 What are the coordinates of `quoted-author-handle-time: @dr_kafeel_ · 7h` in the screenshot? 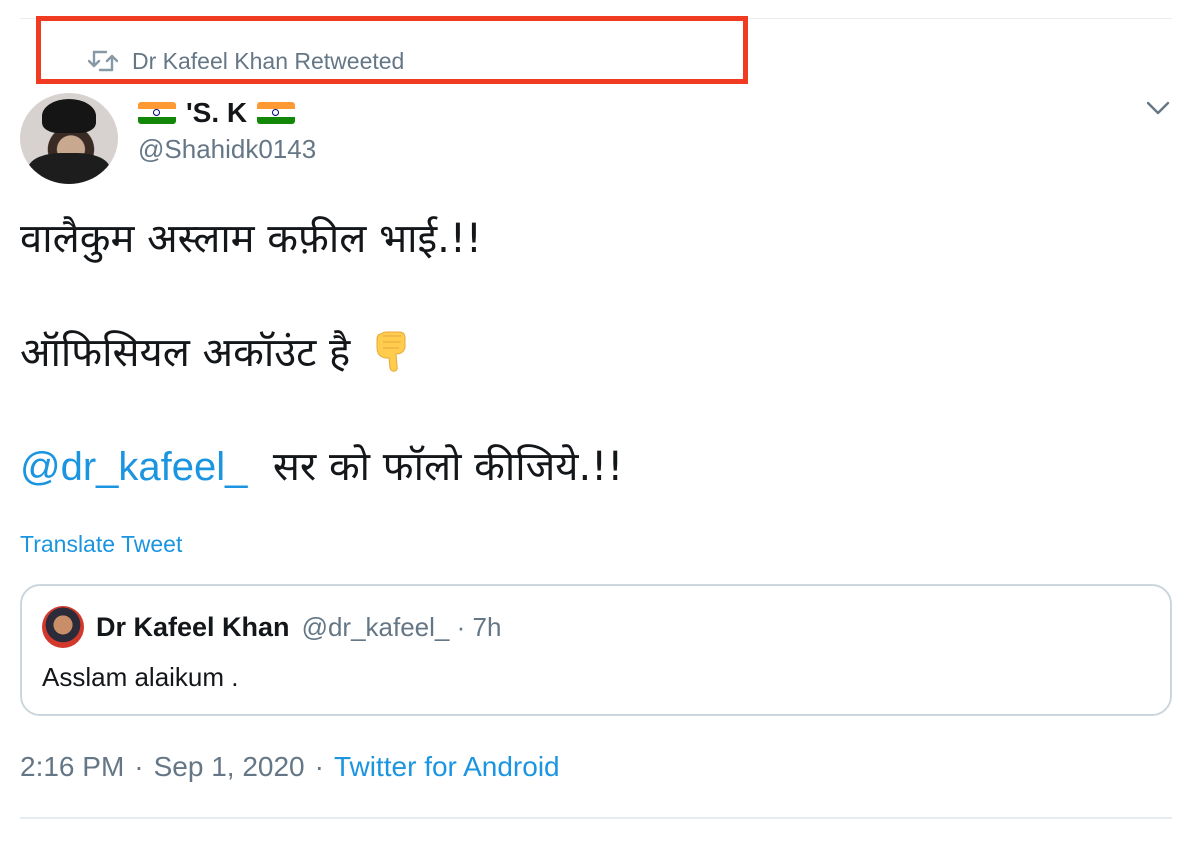 It's located at (401, 626).